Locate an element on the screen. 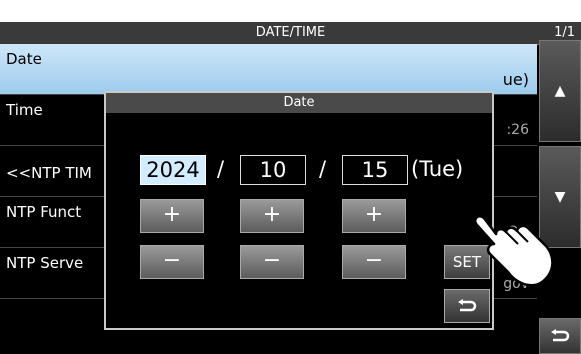 The height and width of the screenshot is (354, 581). month-minus-button: − is located at coordinates (272, 262).